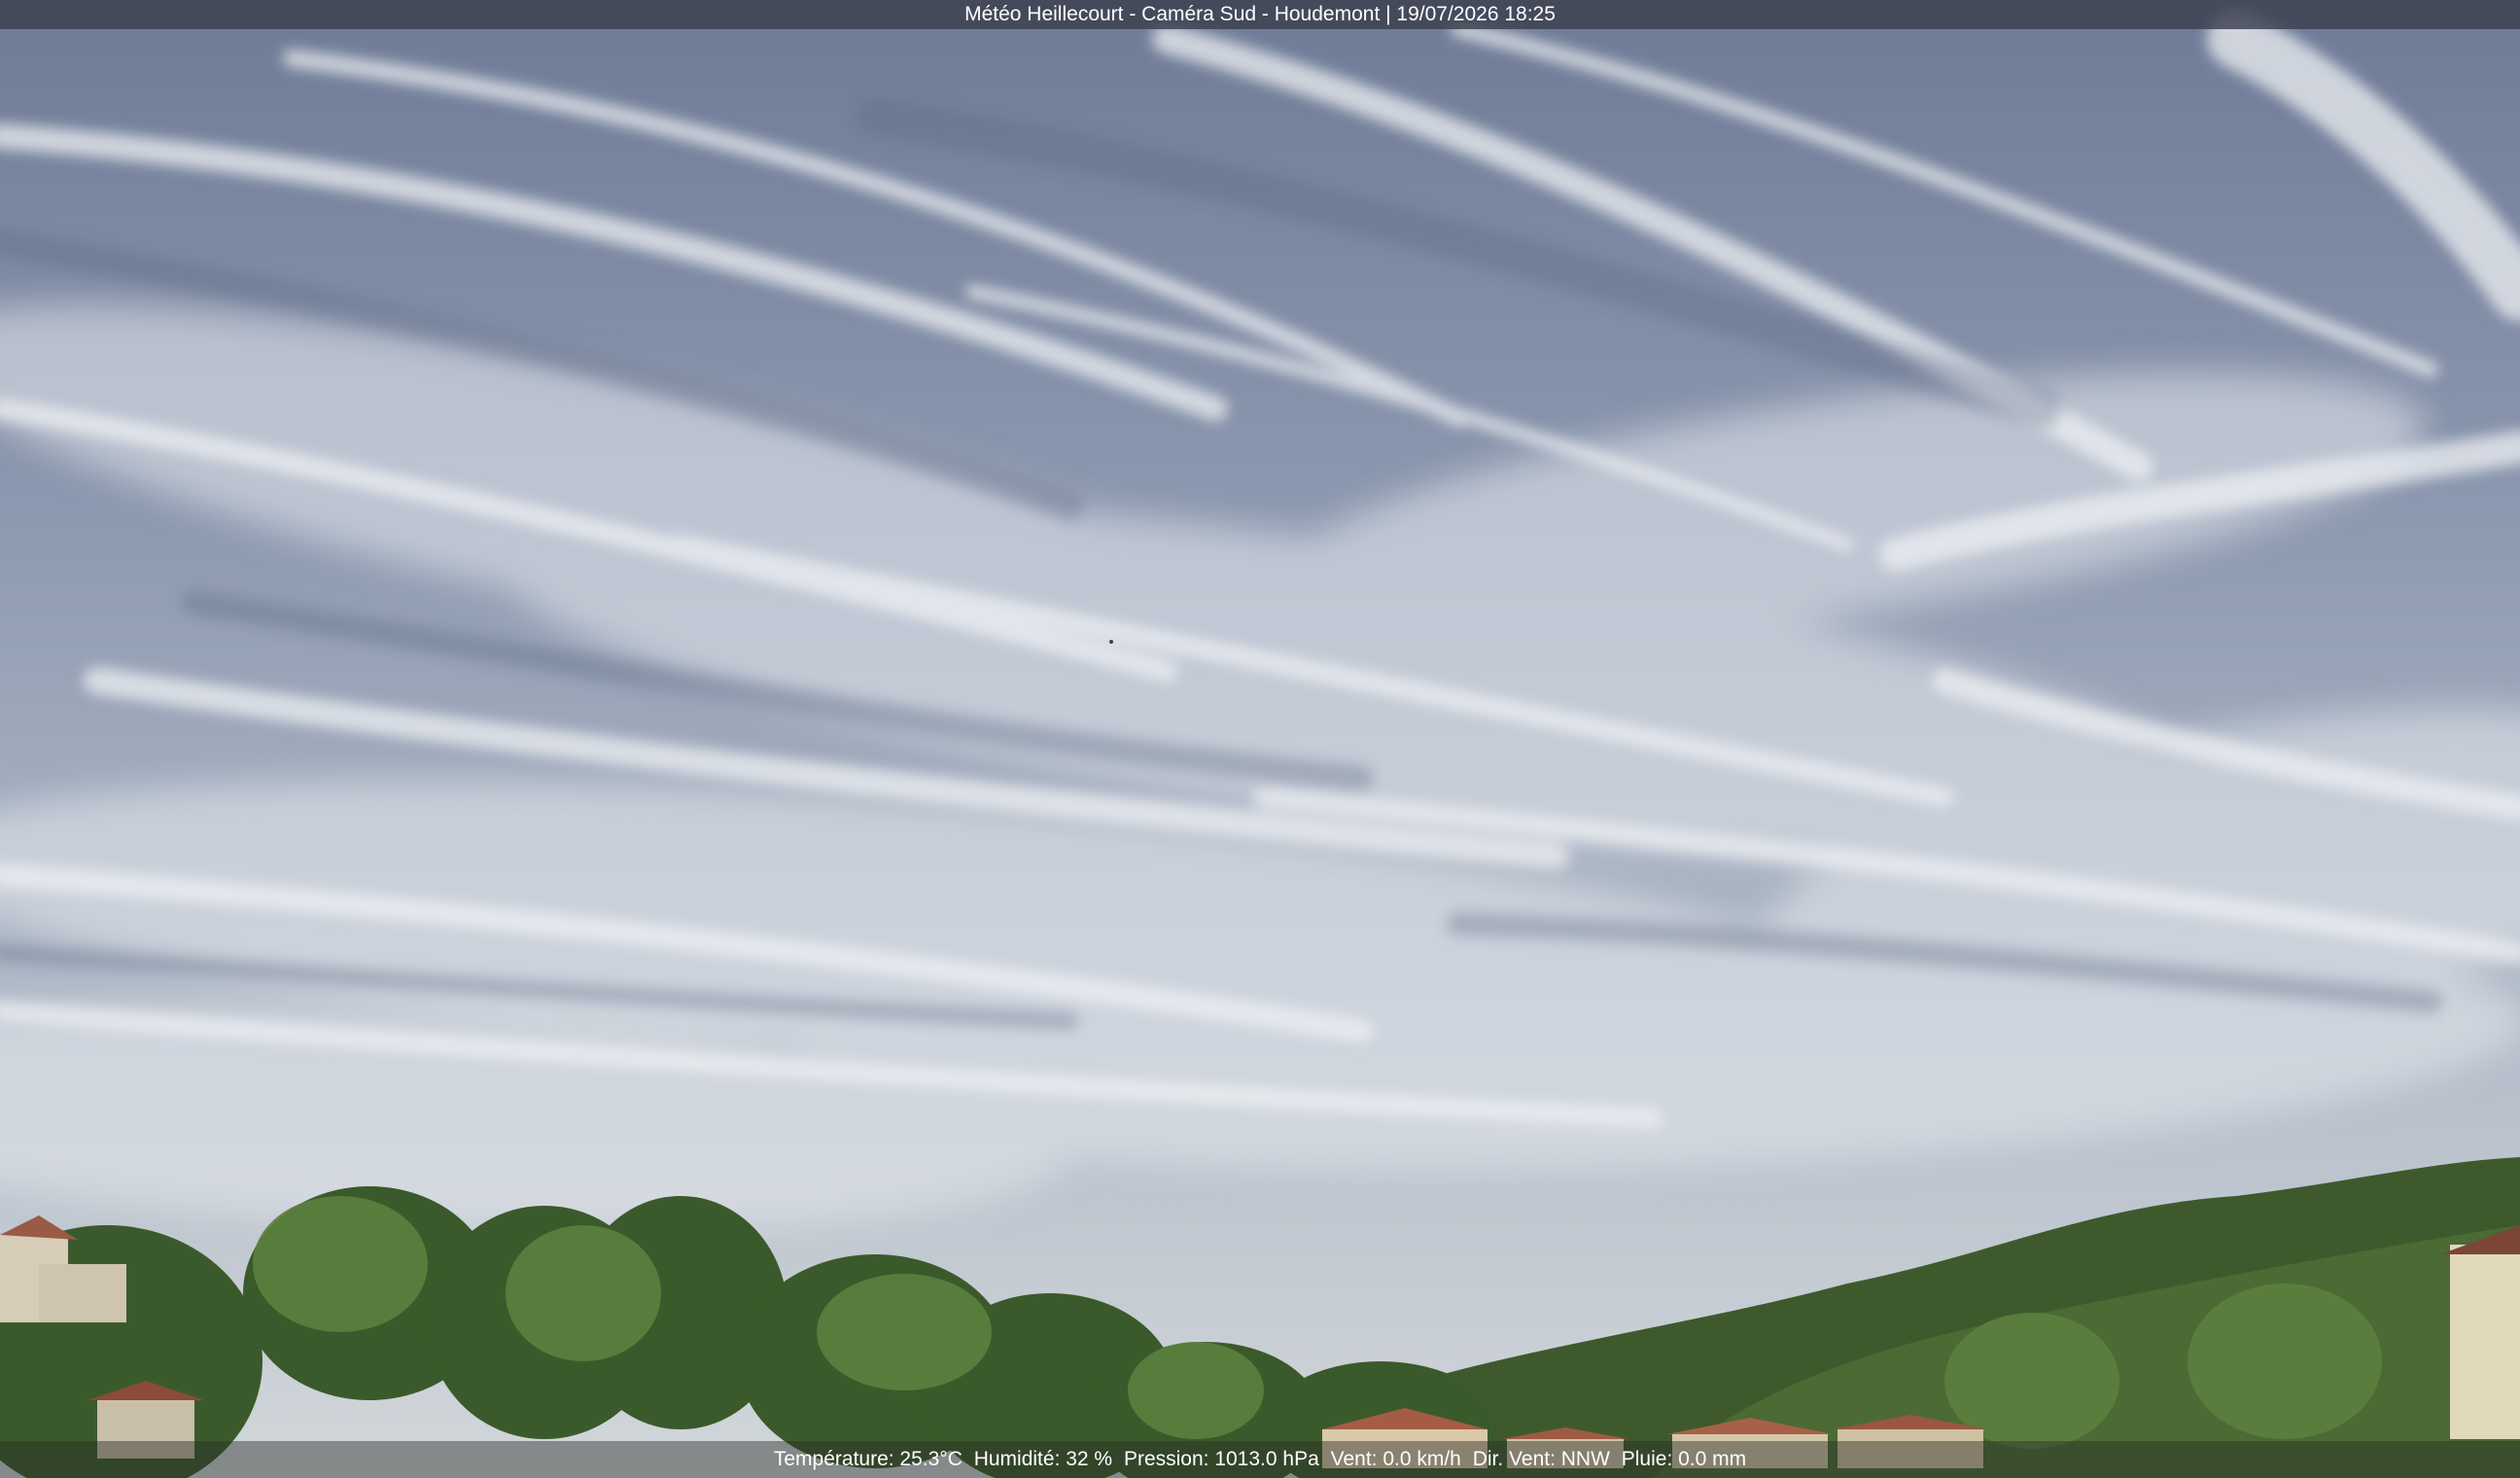 The width and height of the screenshot is (2520, 1478). What do you see at coordinates (1541, 1459) in the screenshot?
I see `wind-direction-readout: Dir. Vent: NNW` at bounding box center [1541, 1459].